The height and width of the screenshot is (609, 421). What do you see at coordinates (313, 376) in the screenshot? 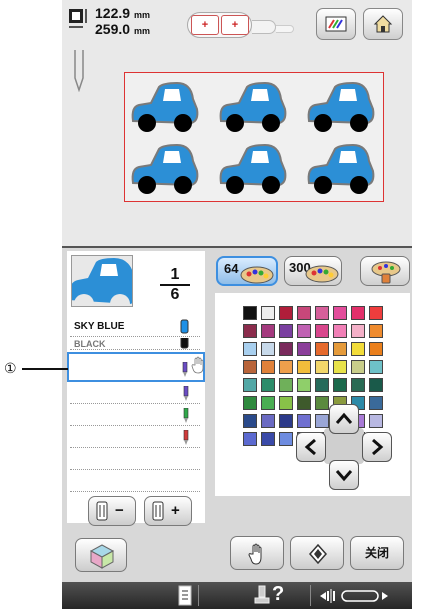
I see `color-swatch-grid` at bounding box center [313, 376].